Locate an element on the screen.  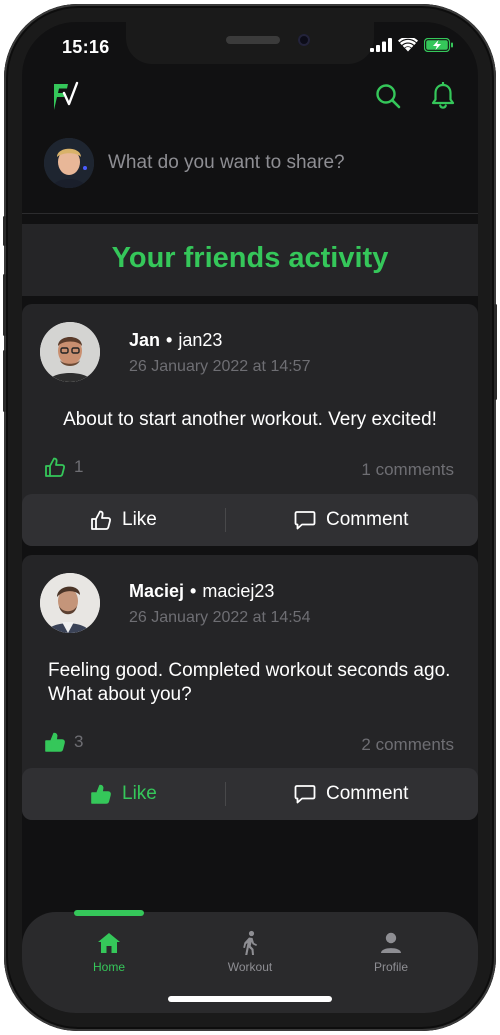
silent-switch is located at coordinates (4, 231).